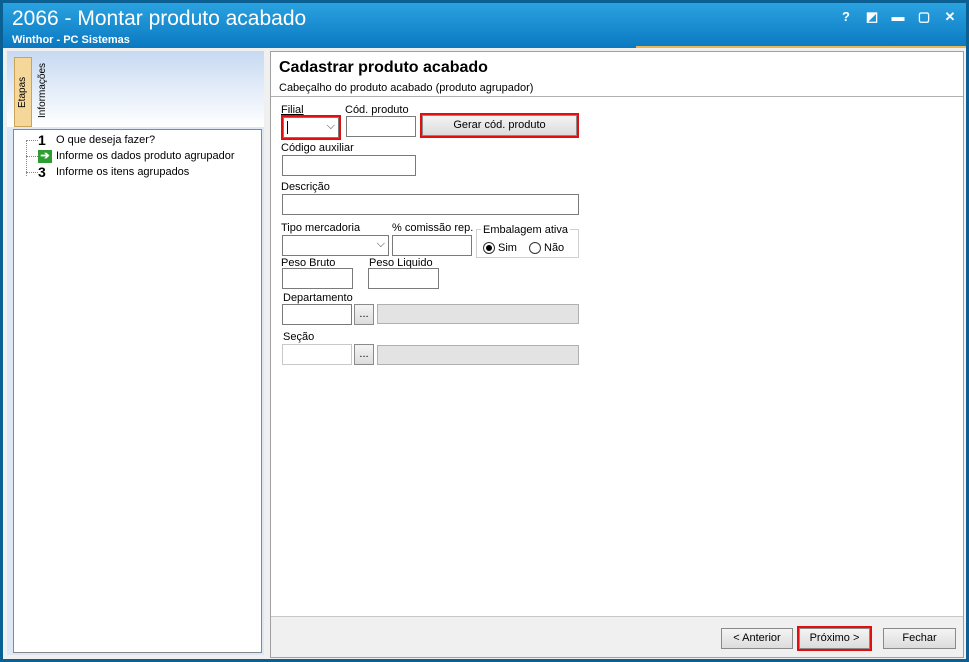 This screenshot has height=662, width=969. Describe the element at coordinates (106, 140) in the screenshot. I see `step-label: O que deseja fazer?` at that location.